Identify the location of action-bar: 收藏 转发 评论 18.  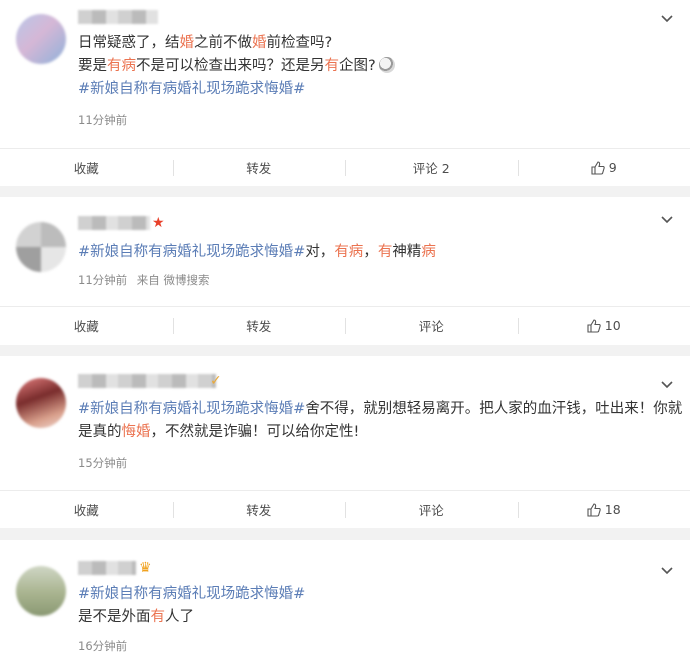
(345, 509).